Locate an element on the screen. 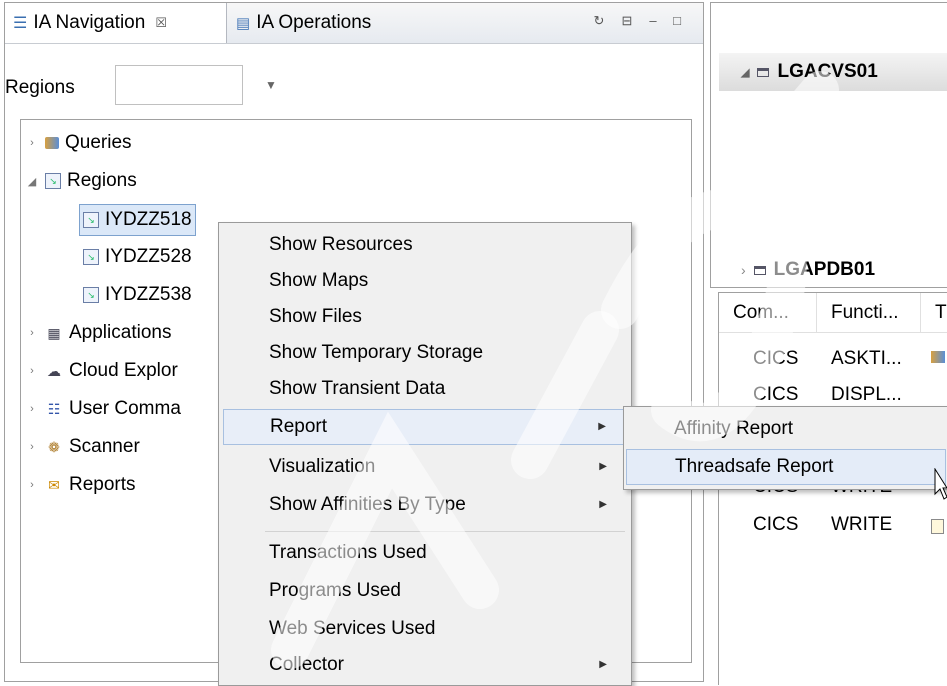  chevron-down-icon: ▼ is located at coordinates (271, 85).